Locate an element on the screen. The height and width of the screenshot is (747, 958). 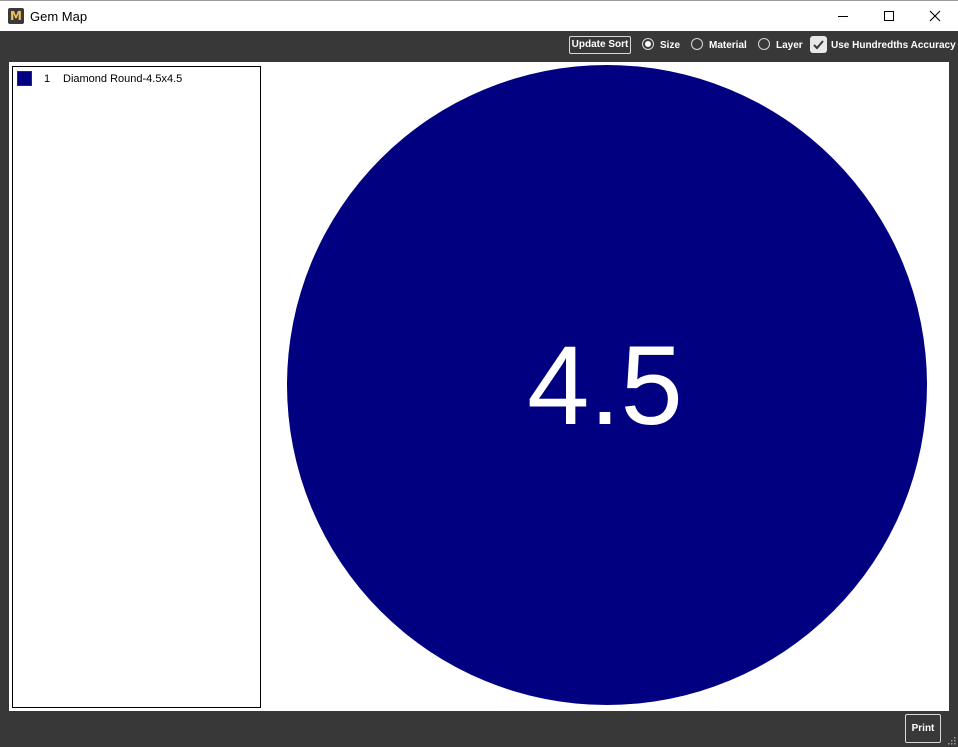
sort-material-radio is located at coordinates (697, 44).